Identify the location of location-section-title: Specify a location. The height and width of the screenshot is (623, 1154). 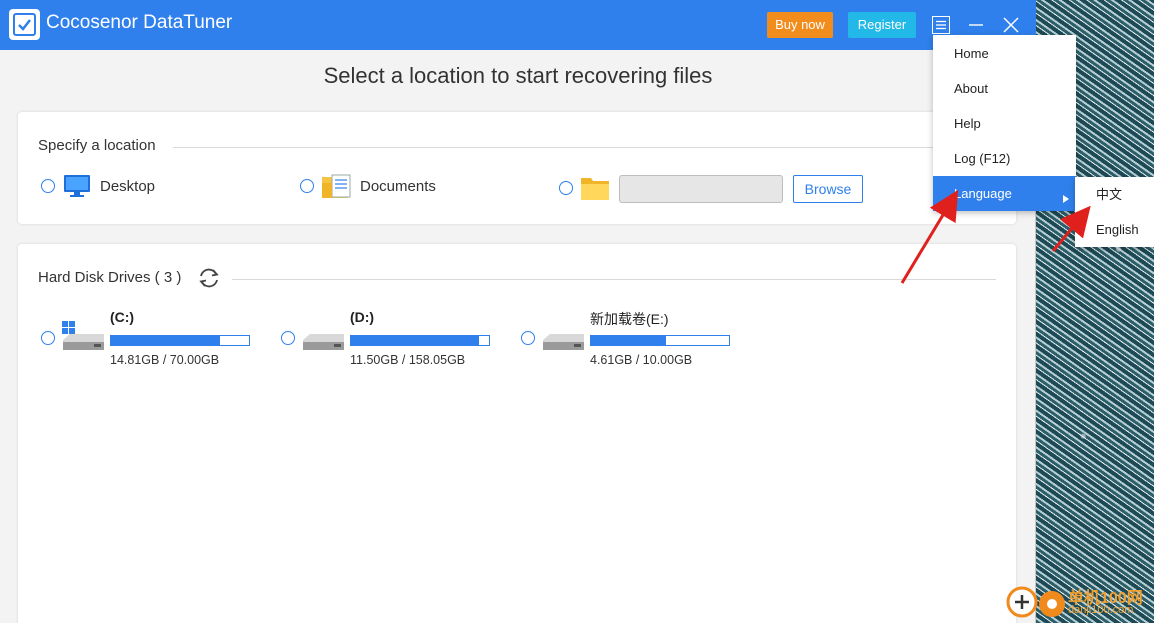
(97, 145).